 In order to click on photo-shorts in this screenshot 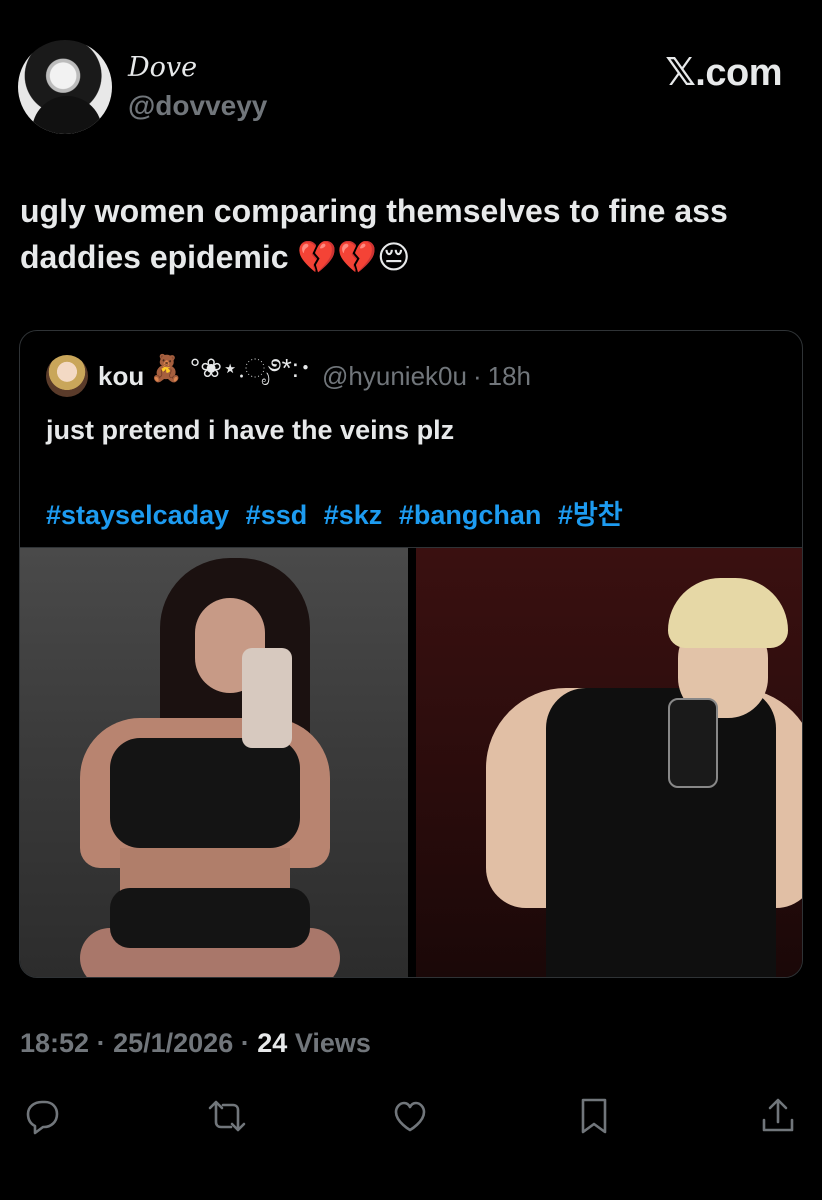, I will do `click(210, 918)`.